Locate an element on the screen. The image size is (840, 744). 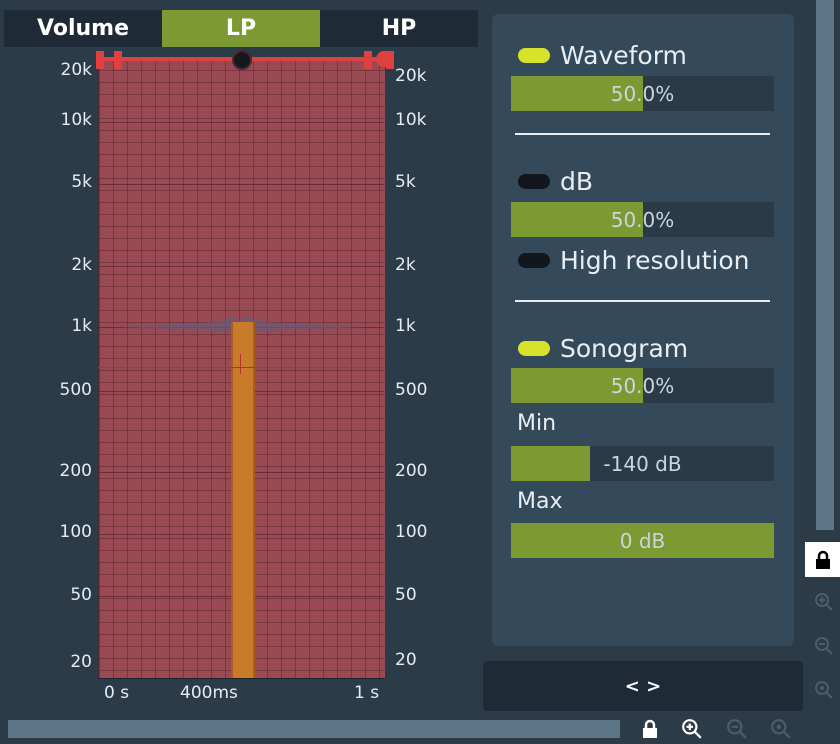
y-tick-right: 200 is located at coordinates (411, 471).